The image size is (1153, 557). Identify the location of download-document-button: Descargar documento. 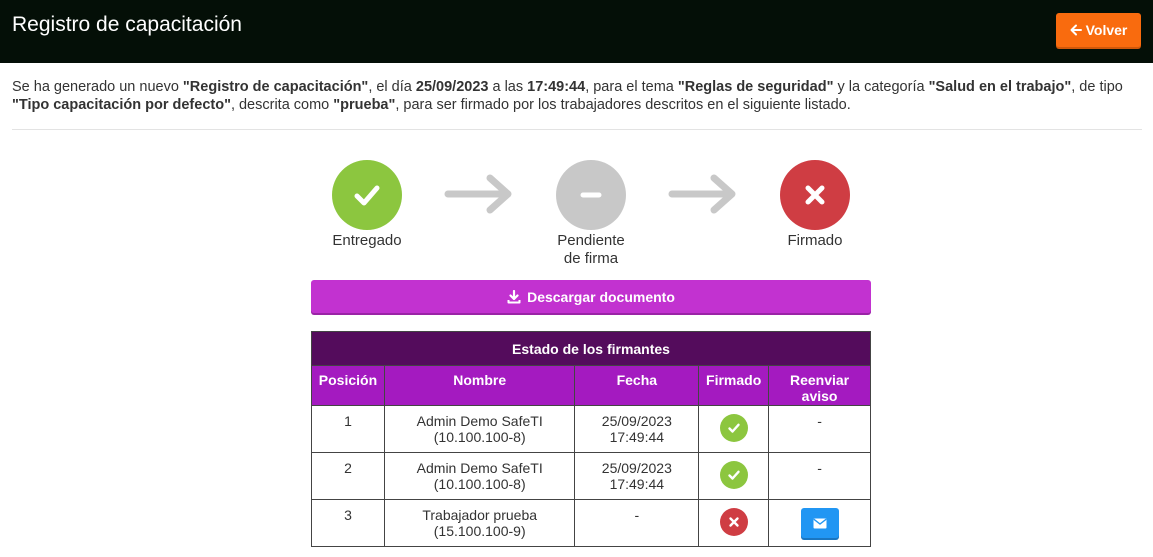
(591, 296).